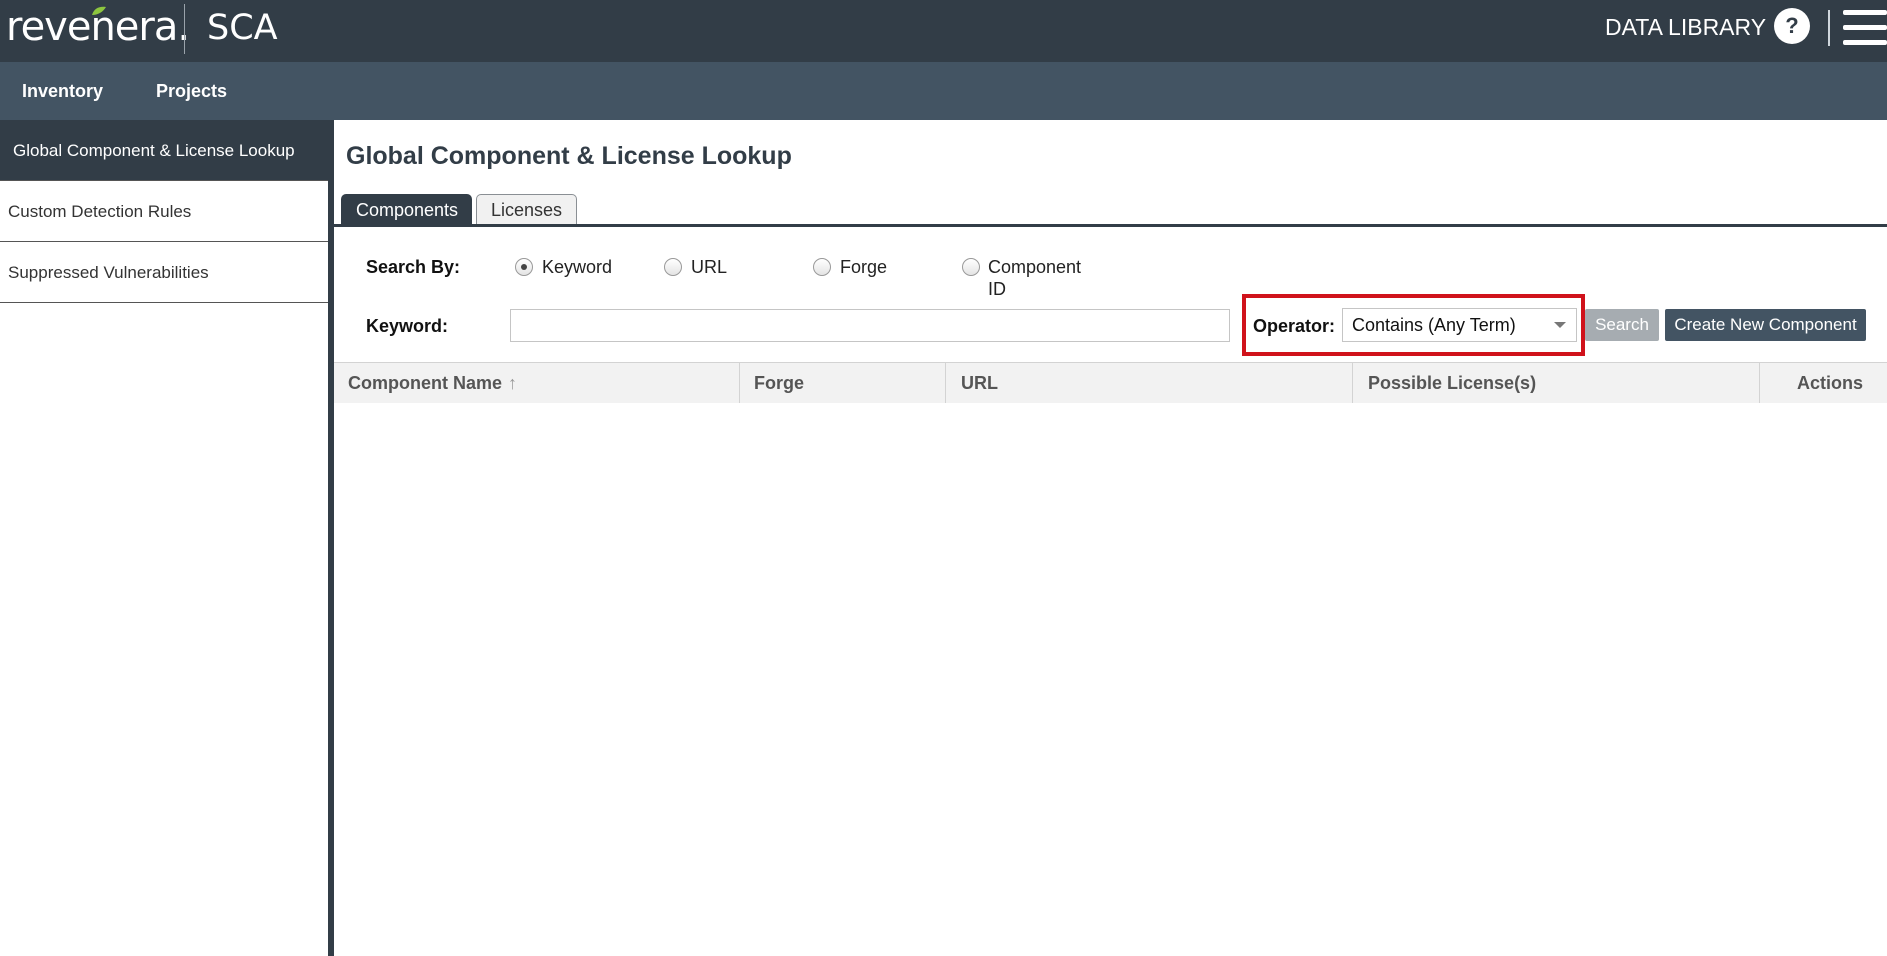  What do you see at coordinates (1110, 225) in the screenshot?
I see `tabs-underline` at bounding box center [1110, 225].